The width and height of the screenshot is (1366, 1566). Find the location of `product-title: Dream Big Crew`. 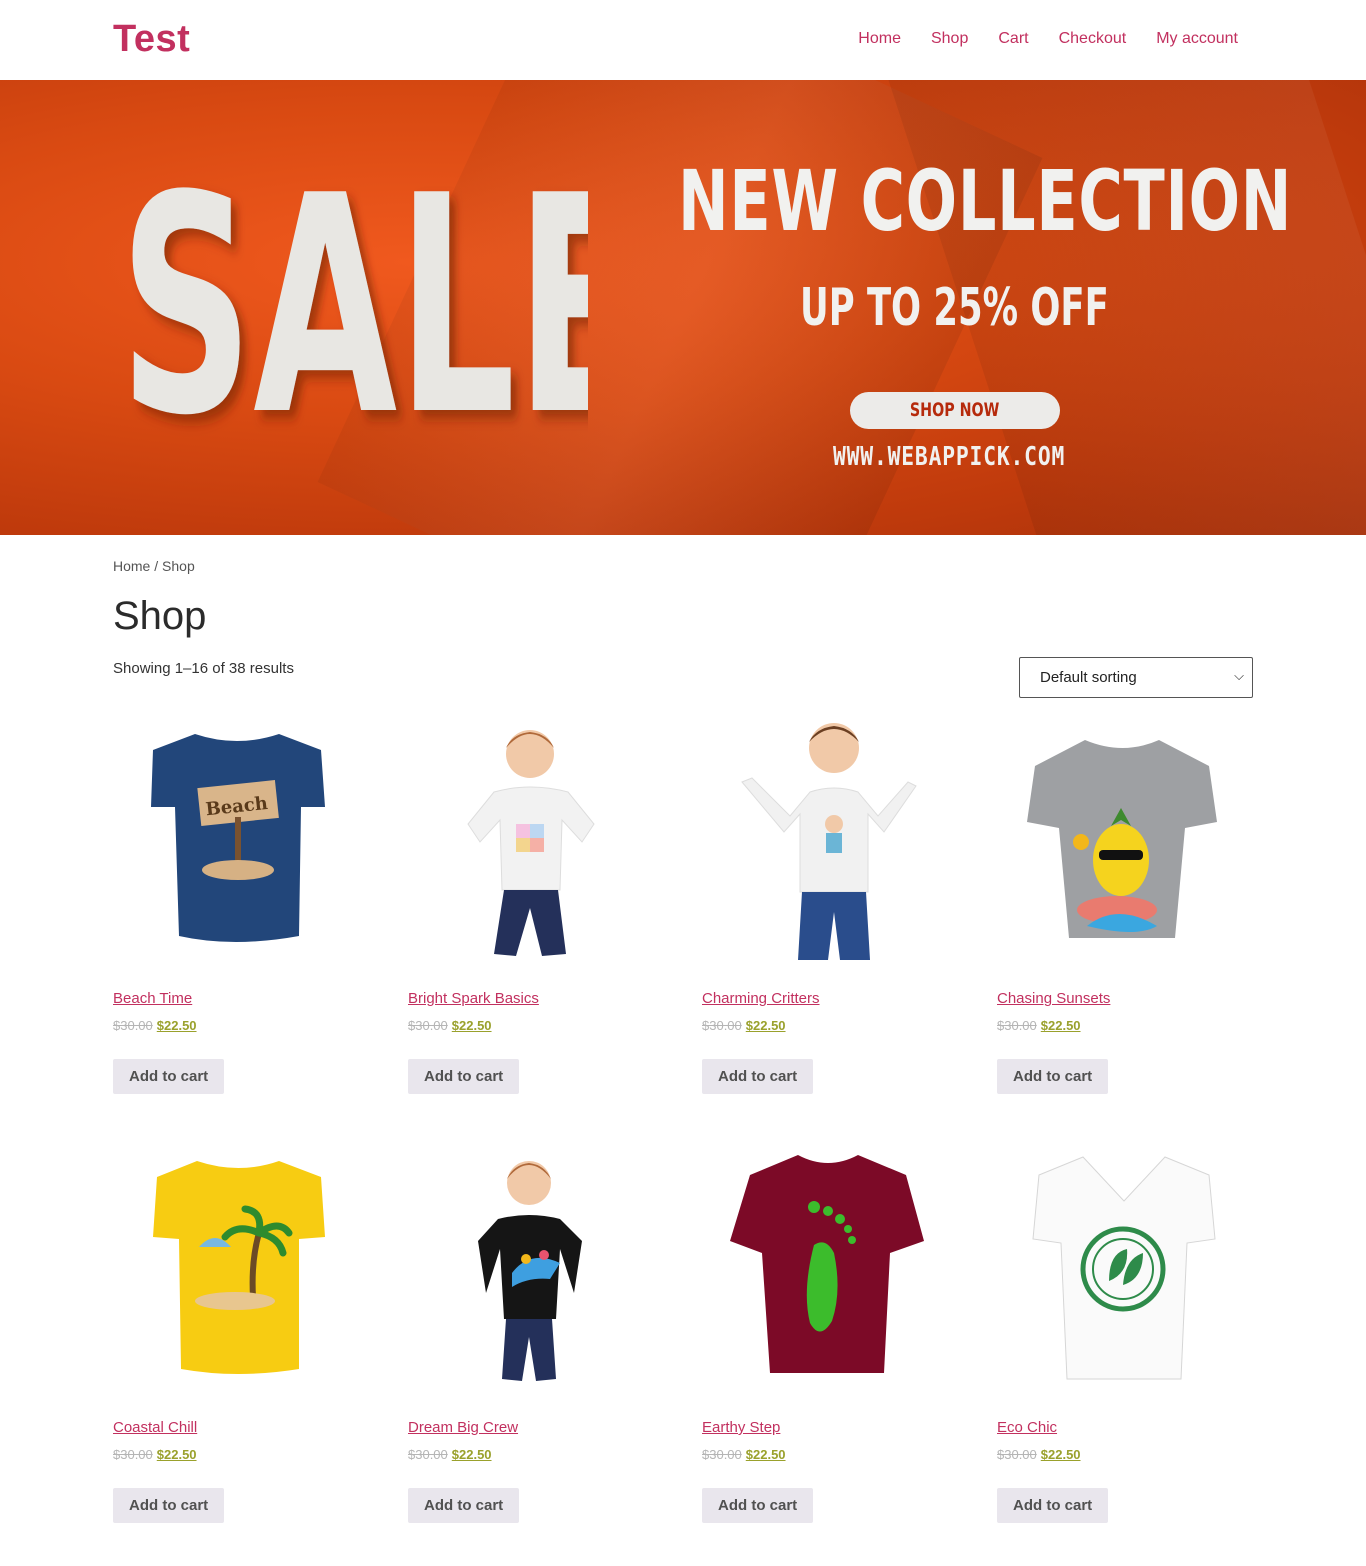

product-title: Dream Big Crew is located at coordinates (463, 1427).